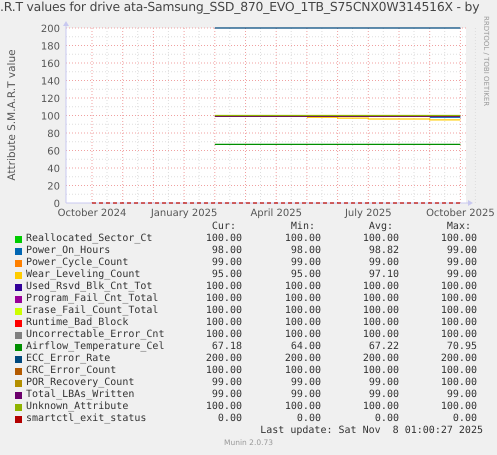  I want to click on legend-name: Wear_Leveling_Count, so click(84, 275).